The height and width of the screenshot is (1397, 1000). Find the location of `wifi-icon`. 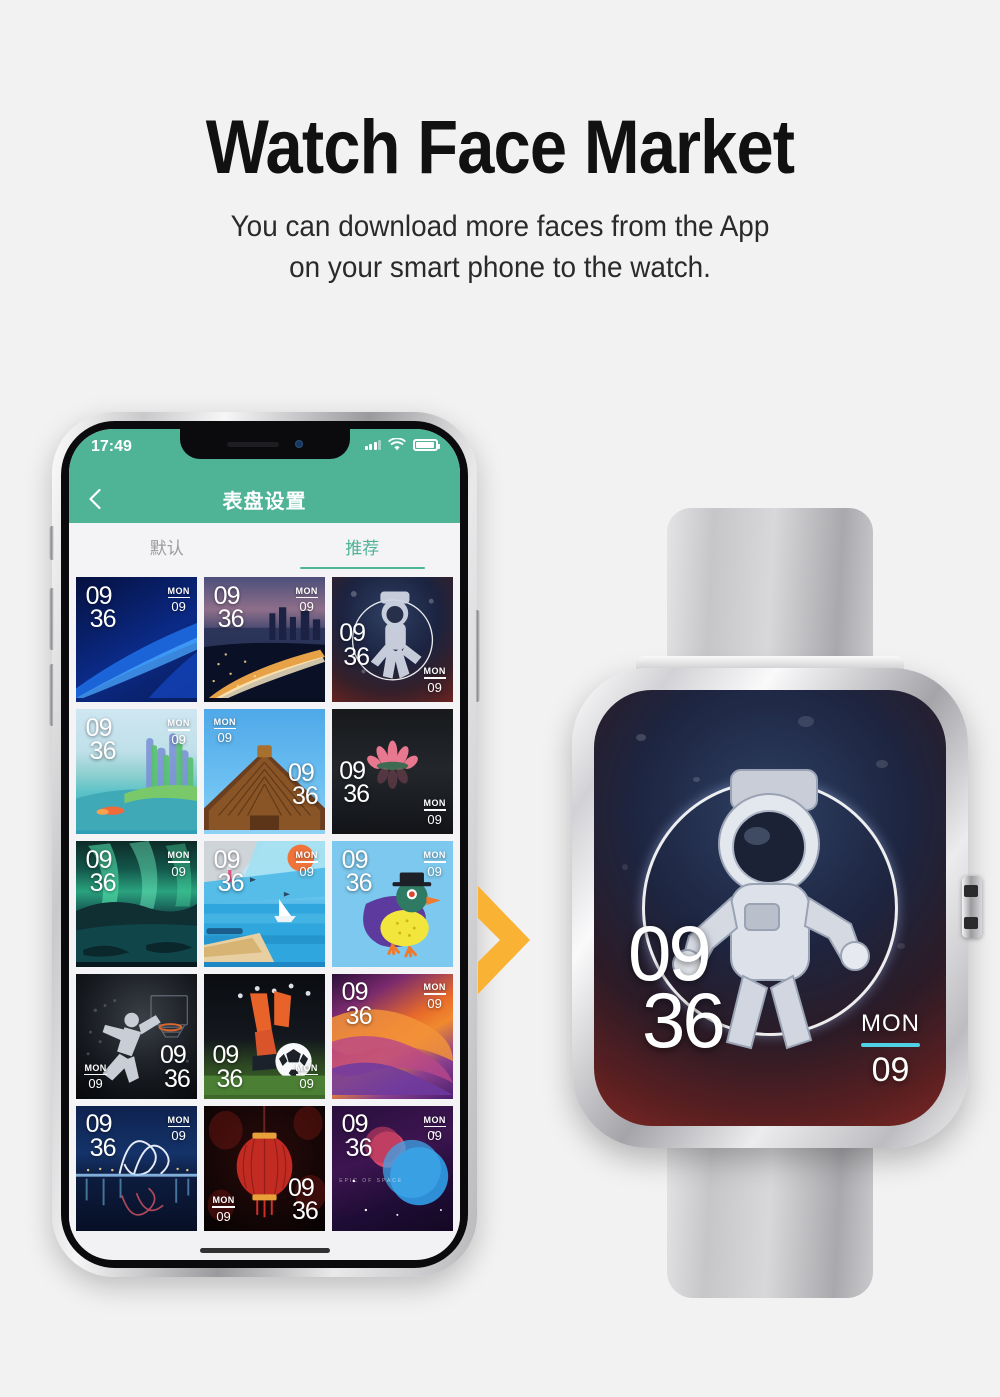

wifi-icon is located at coordinates (397, 444).